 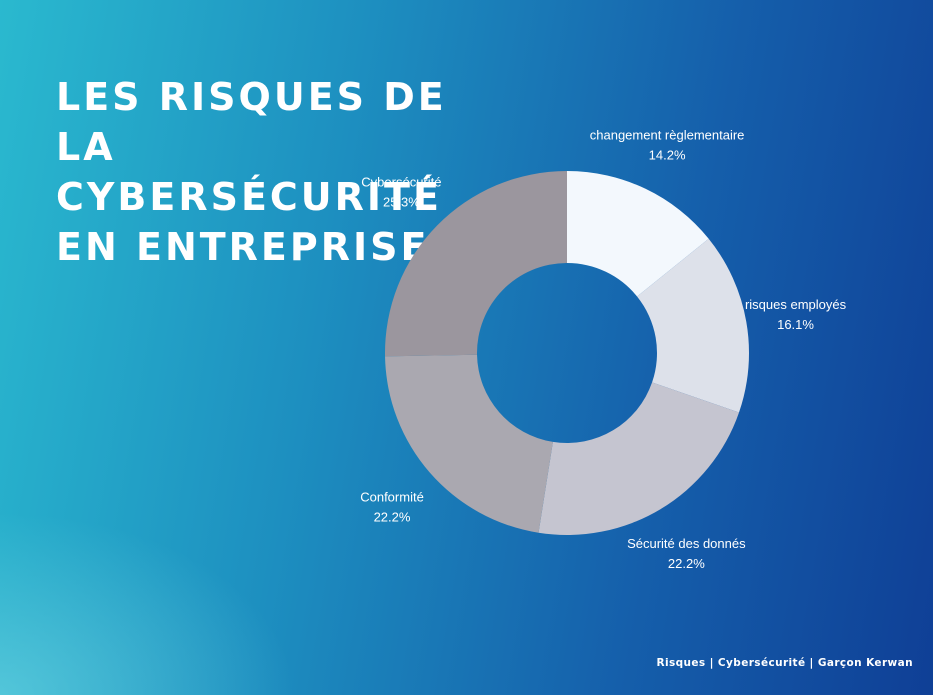 What do you see at coordinates (686, 543) in the screenshot?
I see `slice-label-3: Sécurité des donnés` at bounding box center [686, 543].